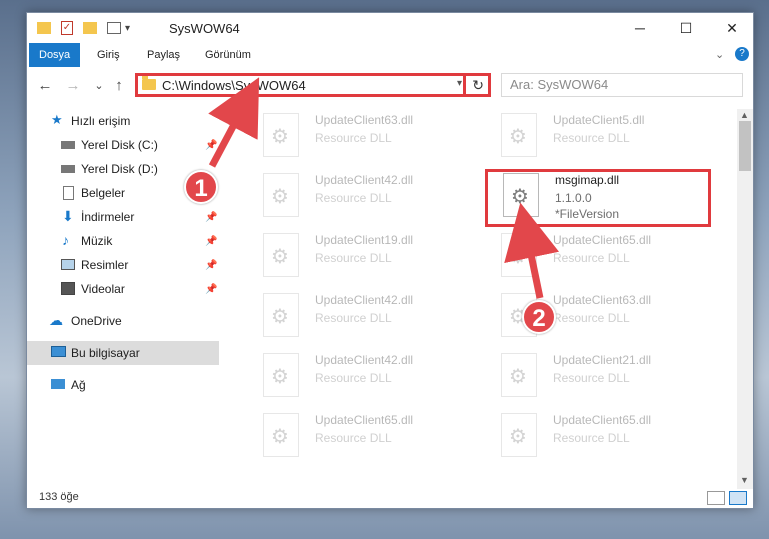 This screenshot has height=539, width=769. Describe the element at coordinates (362, 257) in the screenshot. I see `list-item: UpdateClient19.dll Resource DLL` at that location.